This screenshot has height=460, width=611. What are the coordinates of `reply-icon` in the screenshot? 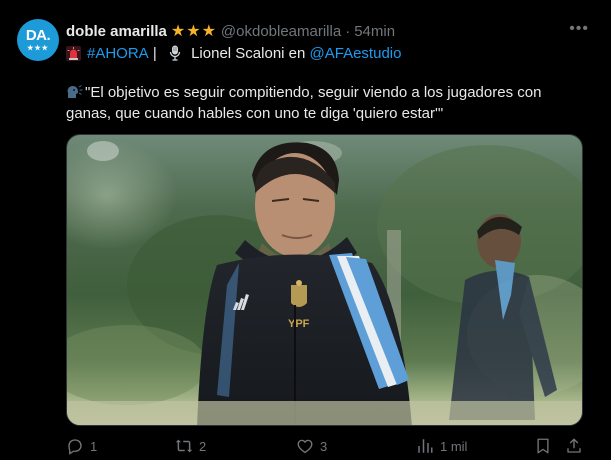 It's located at (75, 447).